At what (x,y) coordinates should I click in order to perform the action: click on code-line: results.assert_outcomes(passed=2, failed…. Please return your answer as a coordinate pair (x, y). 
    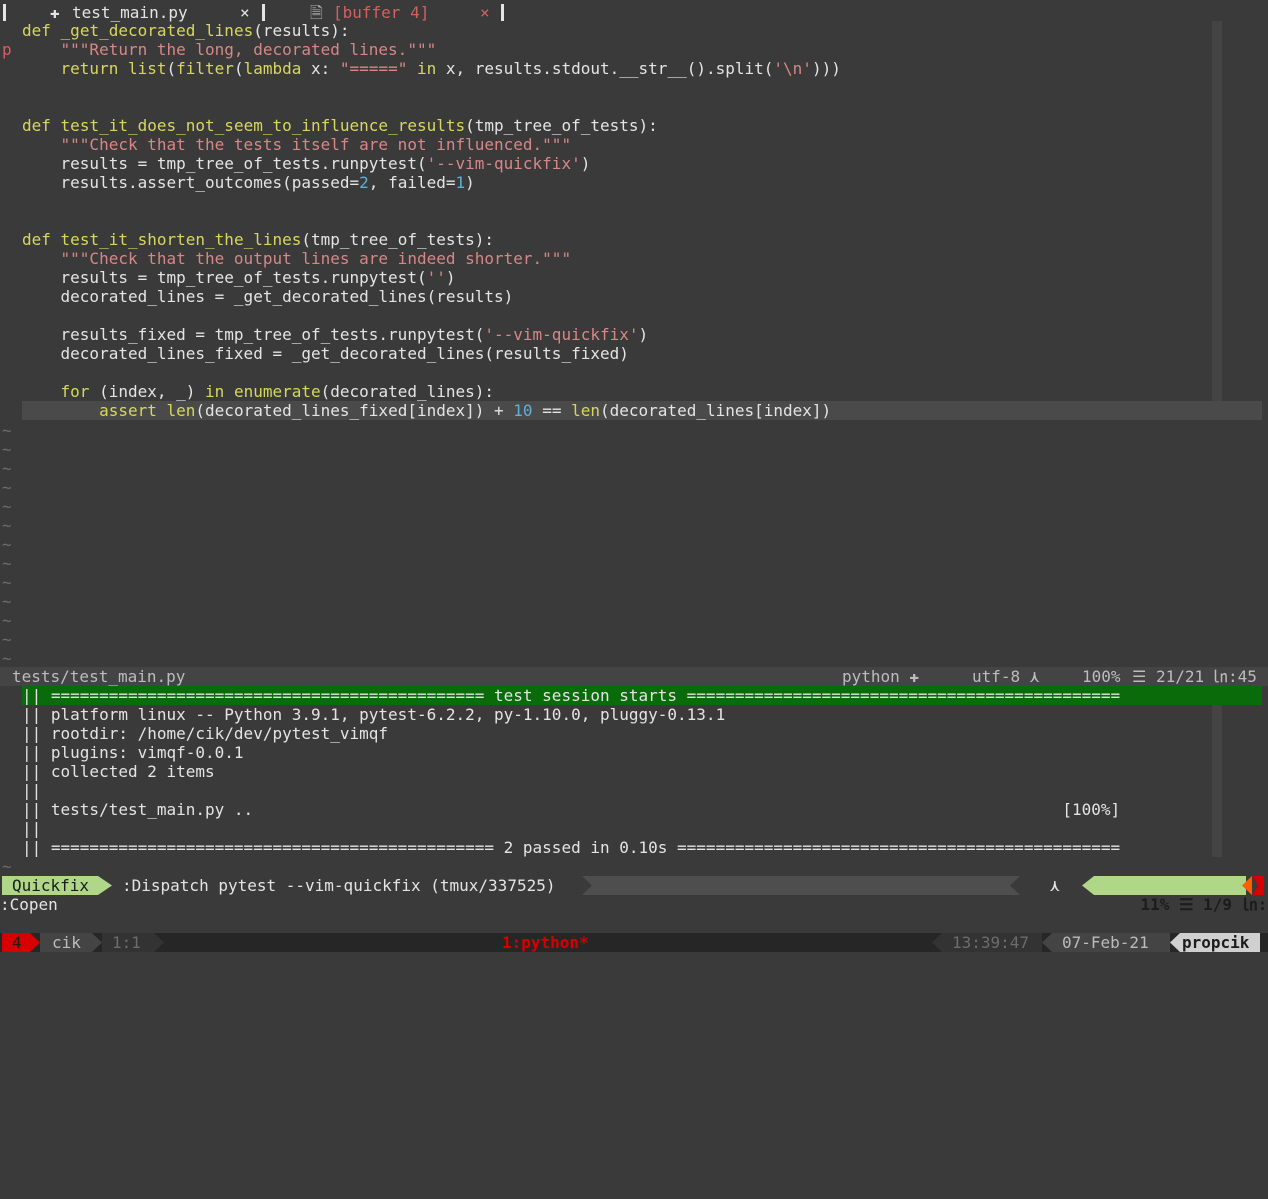
    Looking at the image, I should click on (248, 182).